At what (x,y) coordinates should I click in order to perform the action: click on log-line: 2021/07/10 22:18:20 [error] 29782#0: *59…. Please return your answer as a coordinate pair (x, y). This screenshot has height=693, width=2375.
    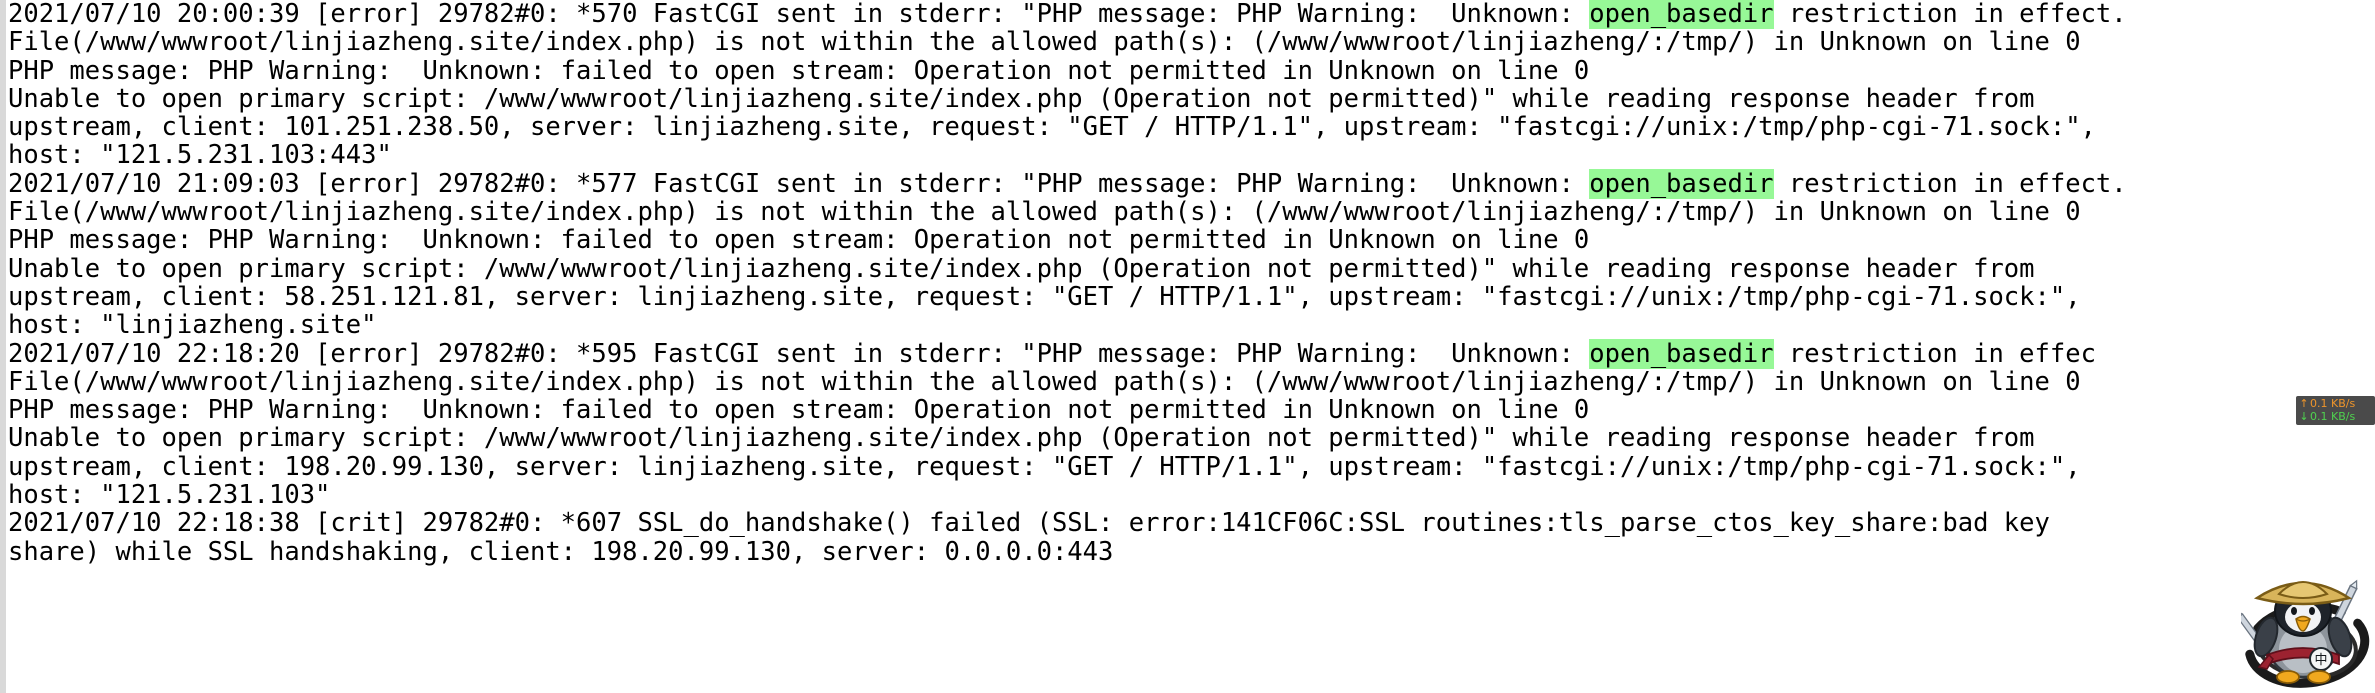
    Looking at the image, I should click on (1191, 353).